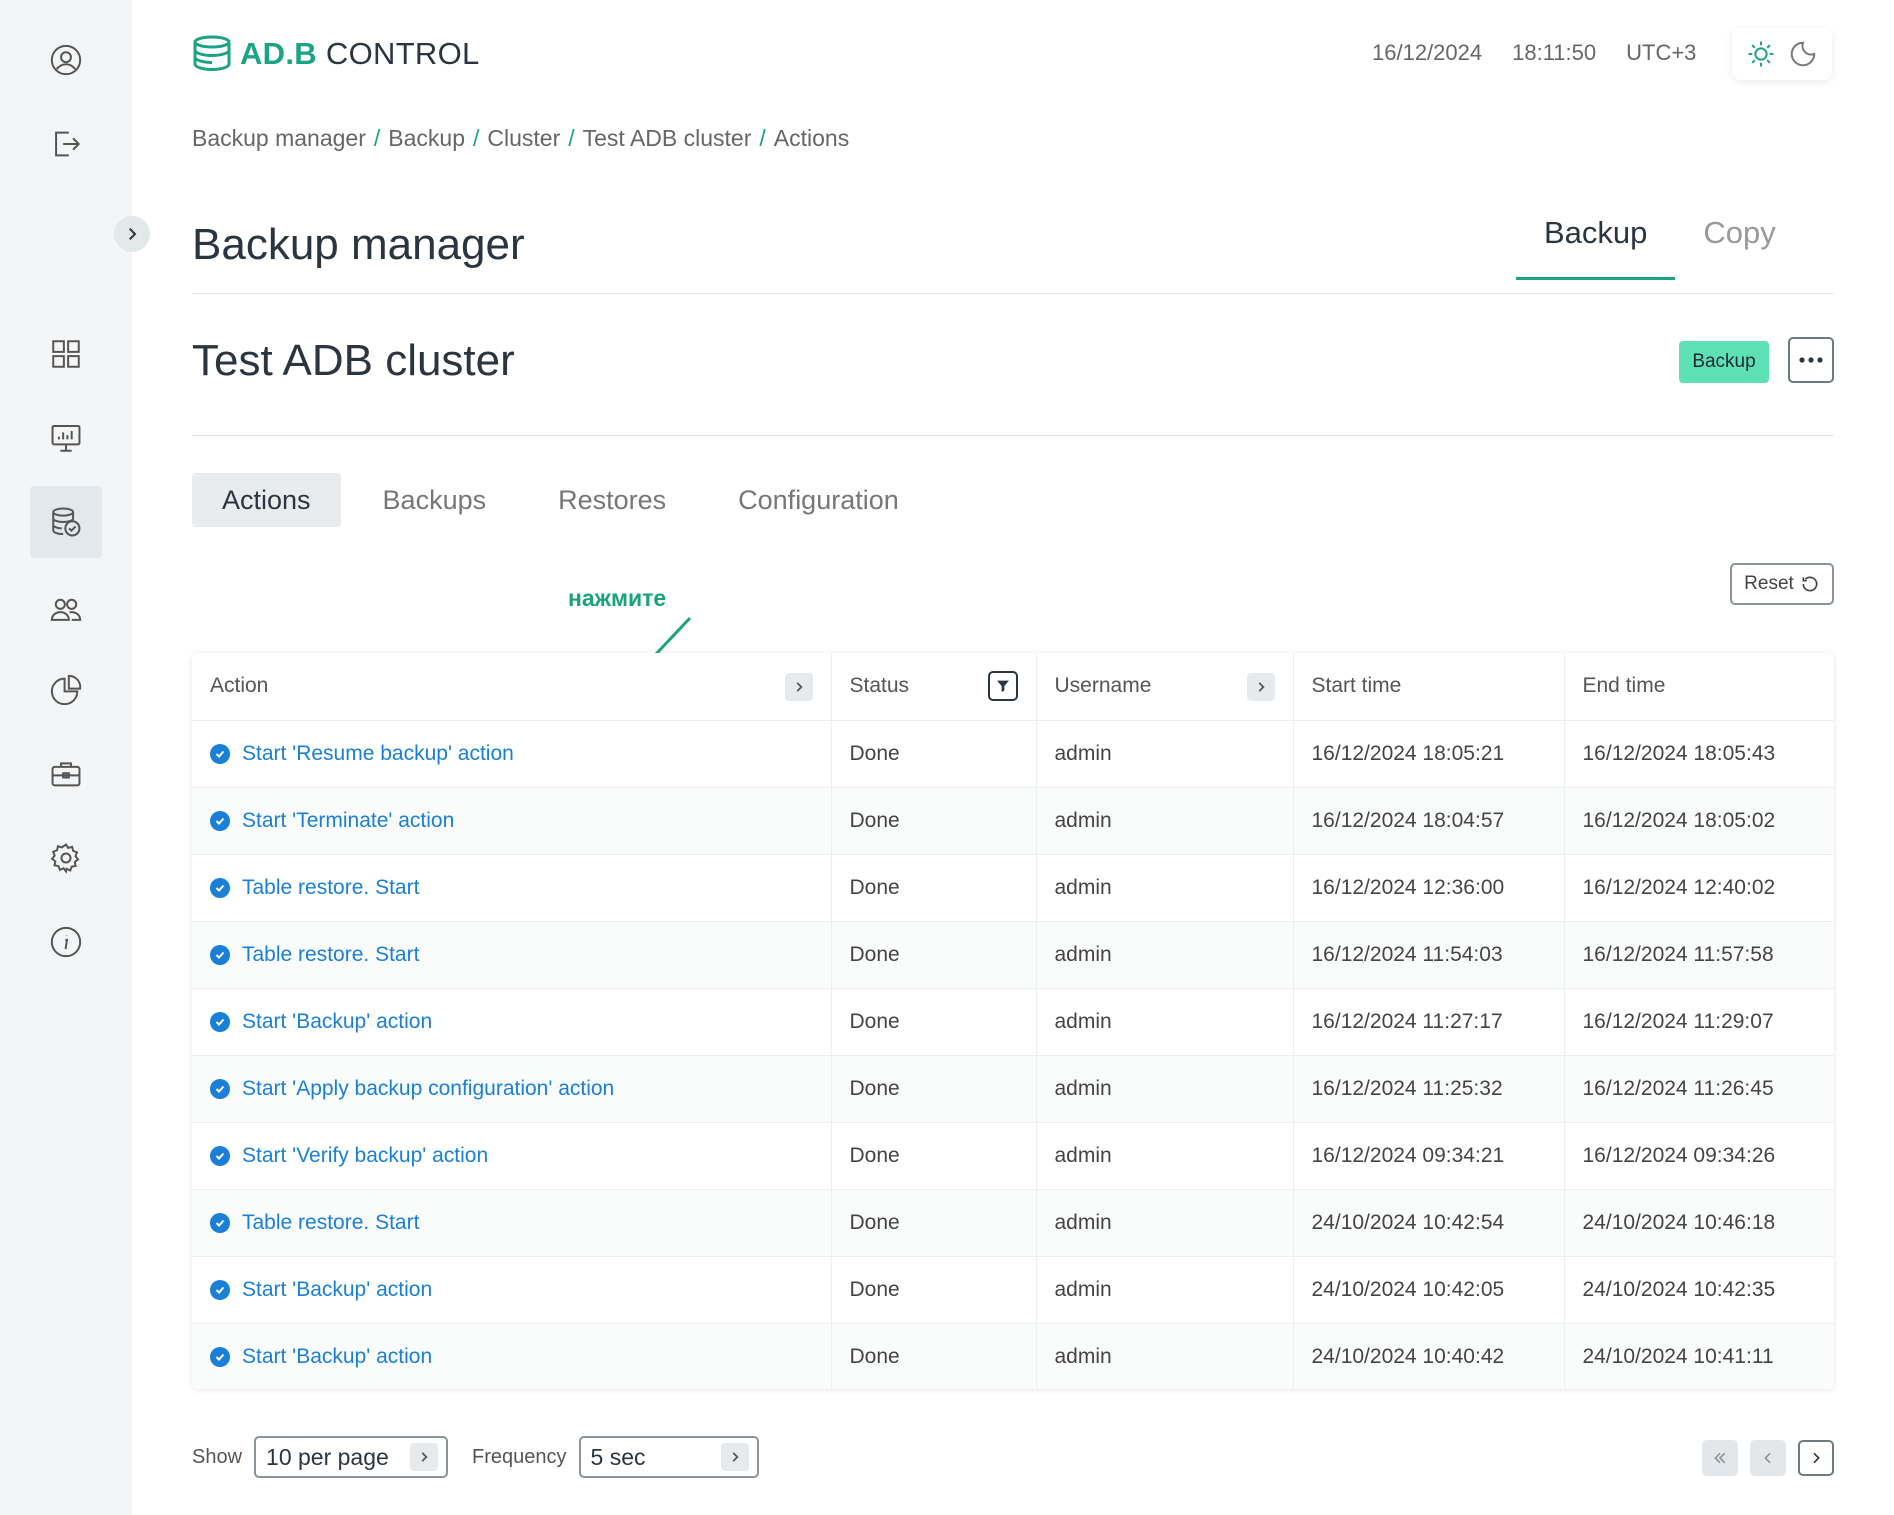  Describe the element at coordinates (351, 1457) in the screenshot. I see `per-page-select: 10 per page` at that location.